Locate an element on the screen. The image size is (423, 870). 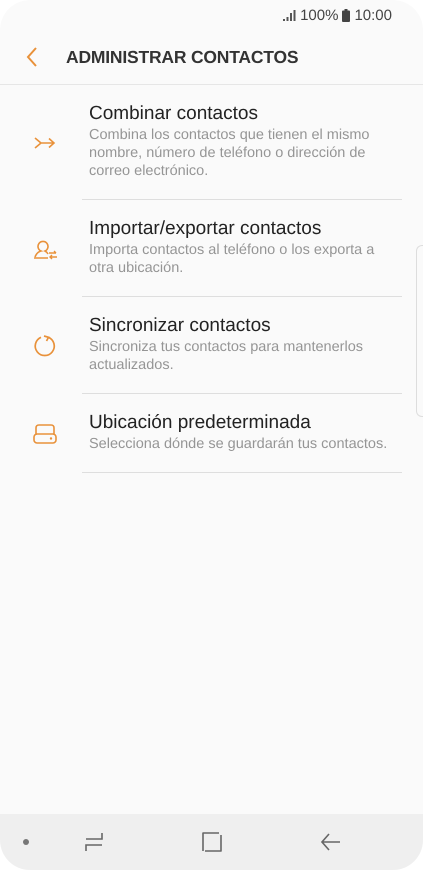
page-title: ADMINISTRAR CONTACTOS is located at coordinates (182, 57).